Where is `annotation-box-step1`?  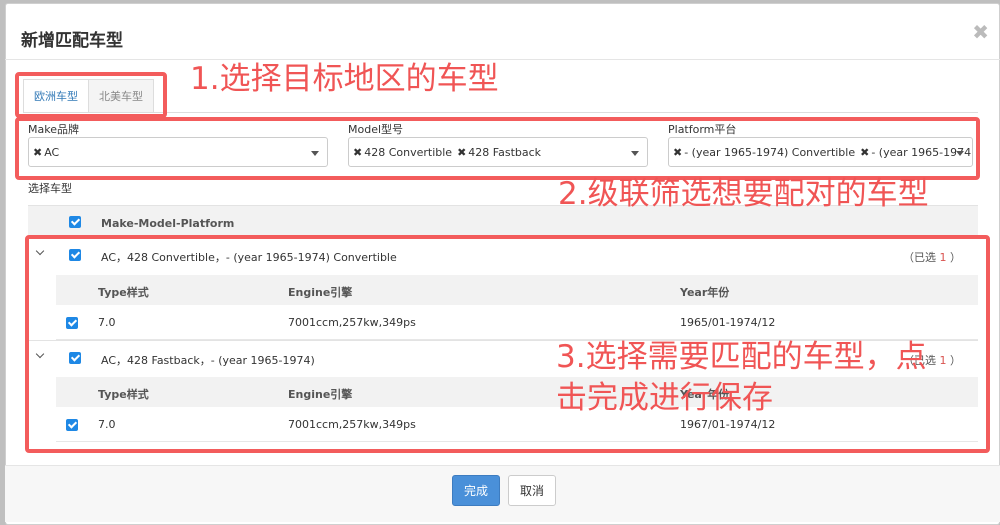
annotation-box-step1 is located at coordinates (91, 95).